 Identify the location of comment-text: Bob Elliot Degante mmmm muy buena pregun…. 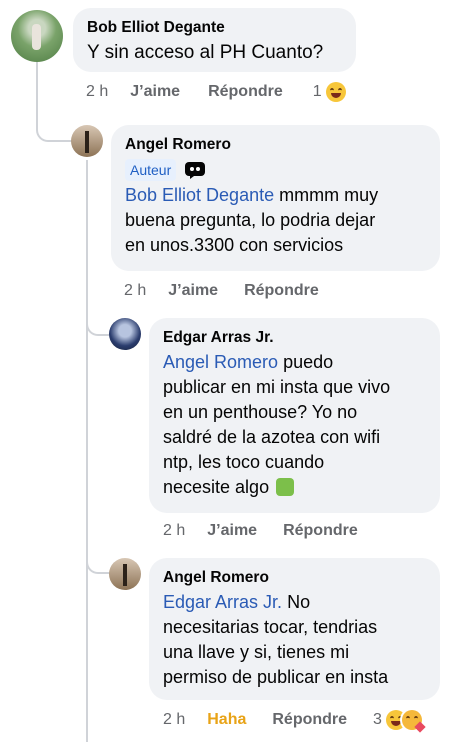
(252, 220).